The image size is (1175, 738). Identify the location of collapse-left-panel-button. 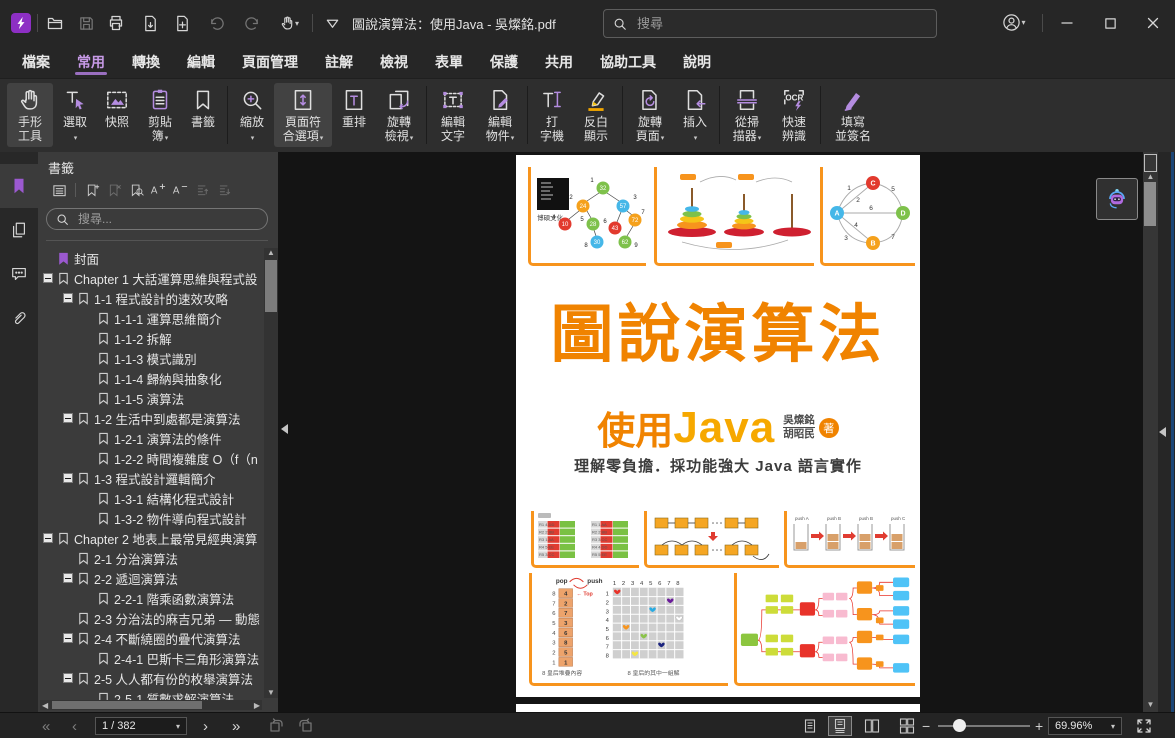
(284, 429).